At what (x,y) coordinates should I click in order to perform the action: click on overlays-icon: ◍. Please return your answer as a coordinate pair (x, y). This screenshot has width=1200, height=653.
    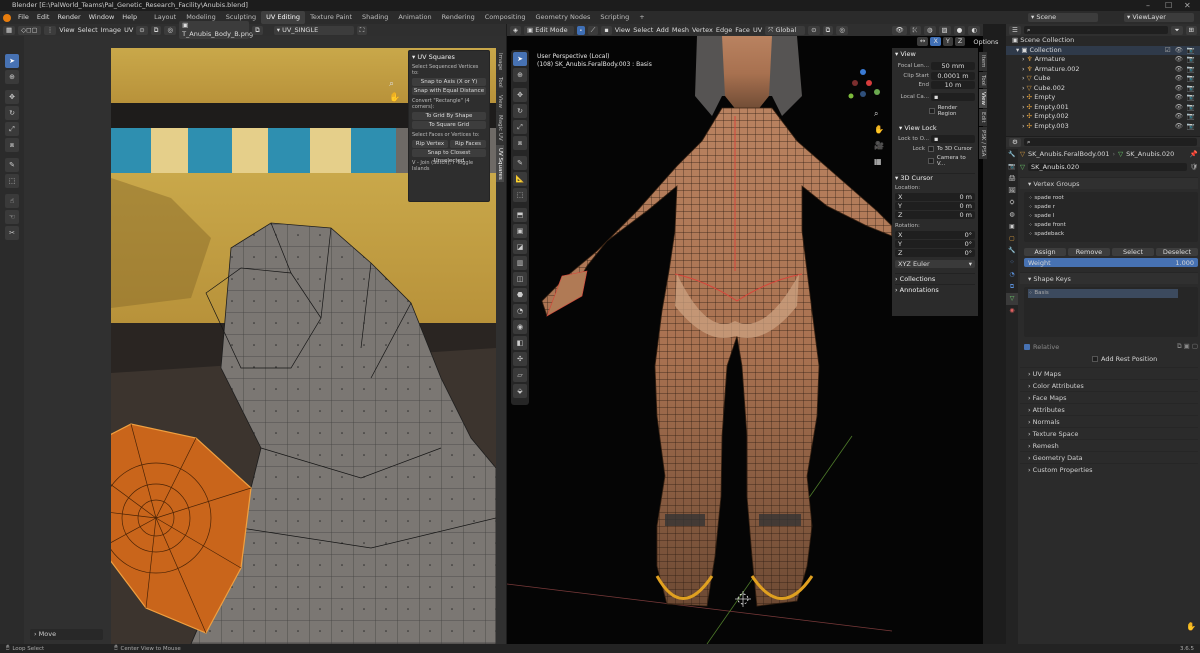
    Looking at the image, I should click on (929, 30).